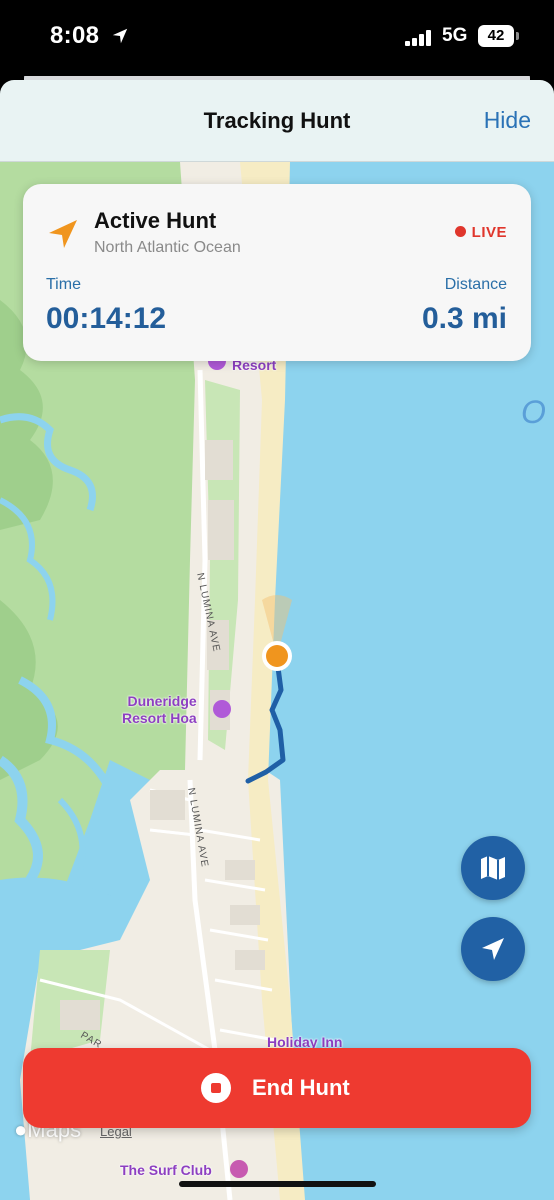 The image size is (554, 1200). What do you see at coordinates (489, 232) in the screenshot?
I see `live-label: LIVE` at bounding box center [489, 232].